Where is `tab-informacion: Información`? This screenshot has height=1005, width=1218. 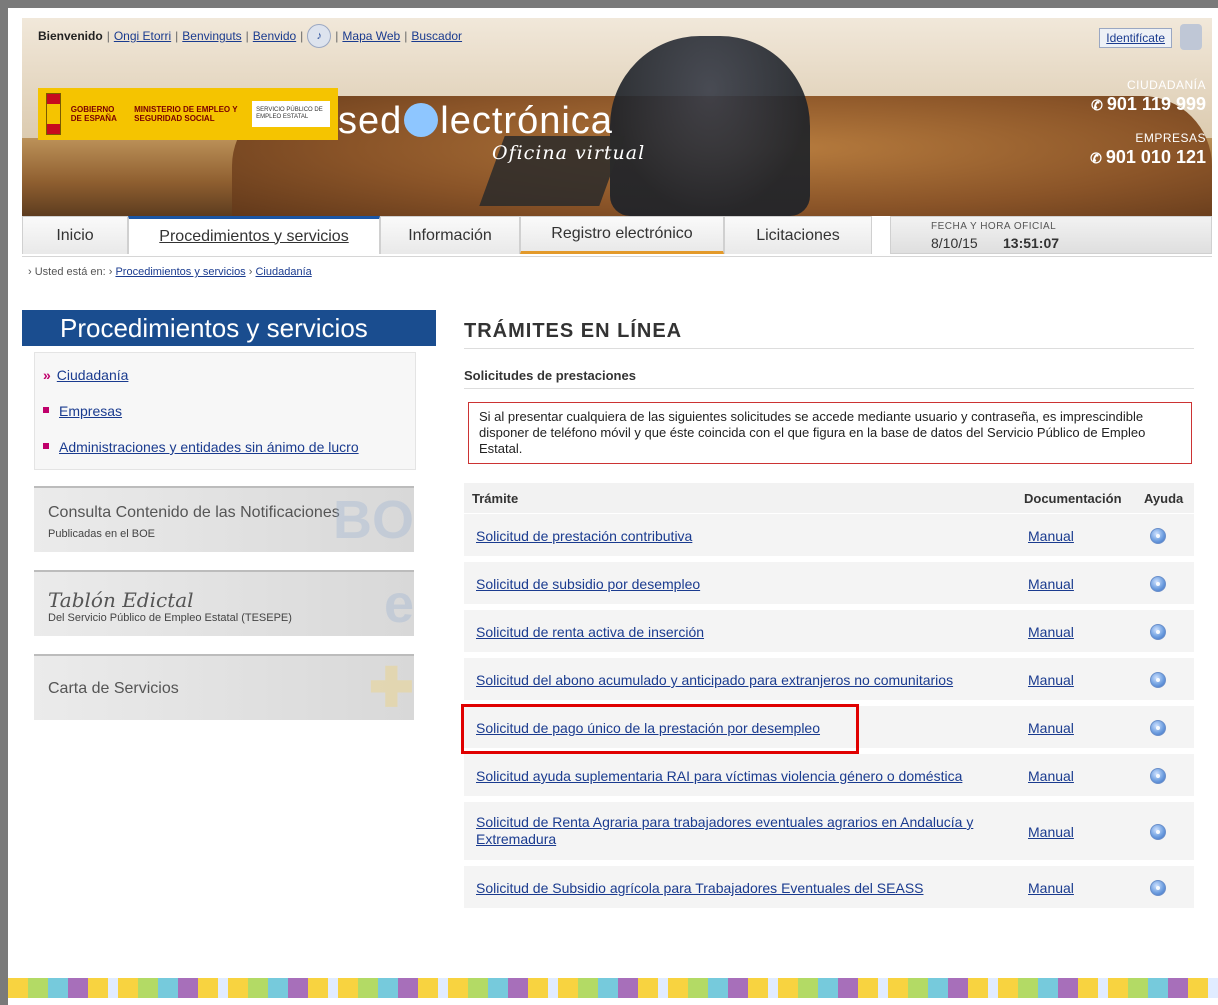
tab-informacion: Información is located at coordinates (450, 235).